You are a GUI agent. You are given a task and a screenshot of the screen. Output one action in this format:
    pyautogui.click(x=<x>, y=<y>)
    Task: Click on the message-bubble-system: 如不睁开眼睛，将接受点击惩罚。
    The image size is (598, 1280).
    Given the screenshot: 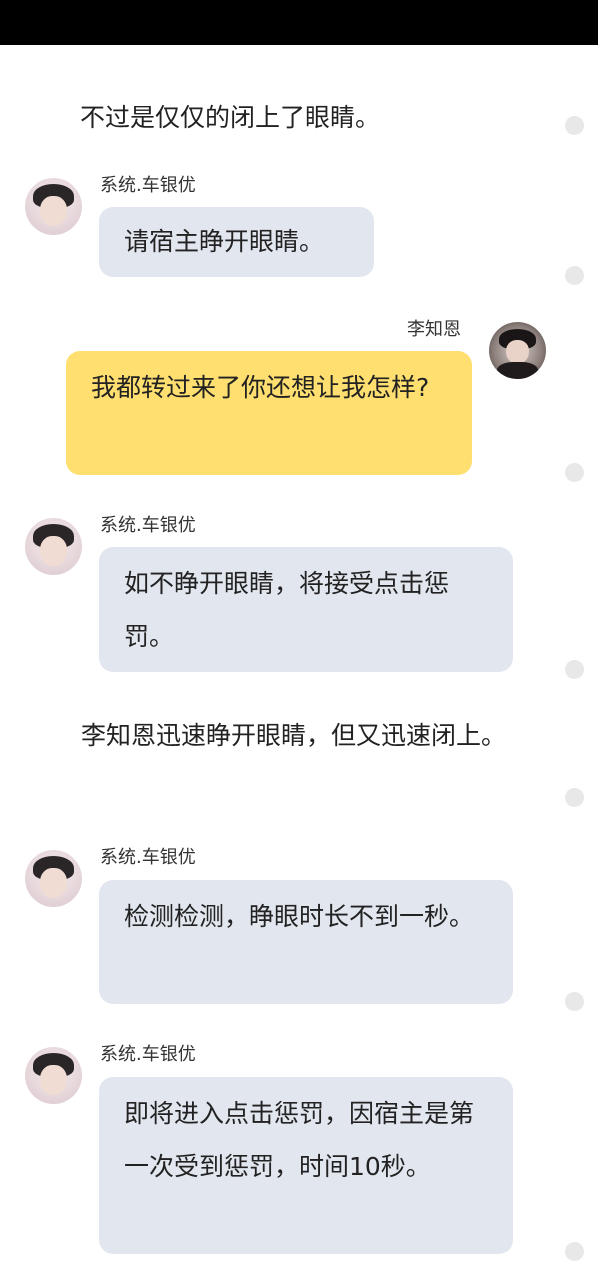 What is the action you would take?
    pyautogui.click(x=306, y=609)
    